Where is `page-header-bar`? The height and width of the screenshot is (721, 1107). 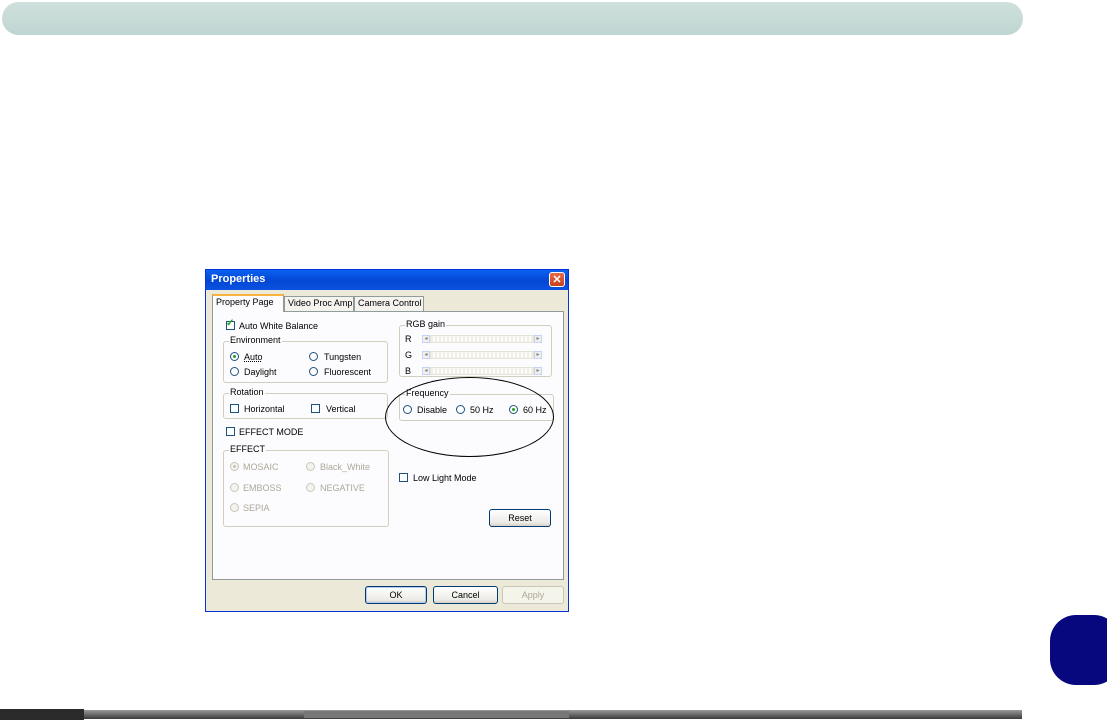
page-header-bar is located at coordinates (512, 18).